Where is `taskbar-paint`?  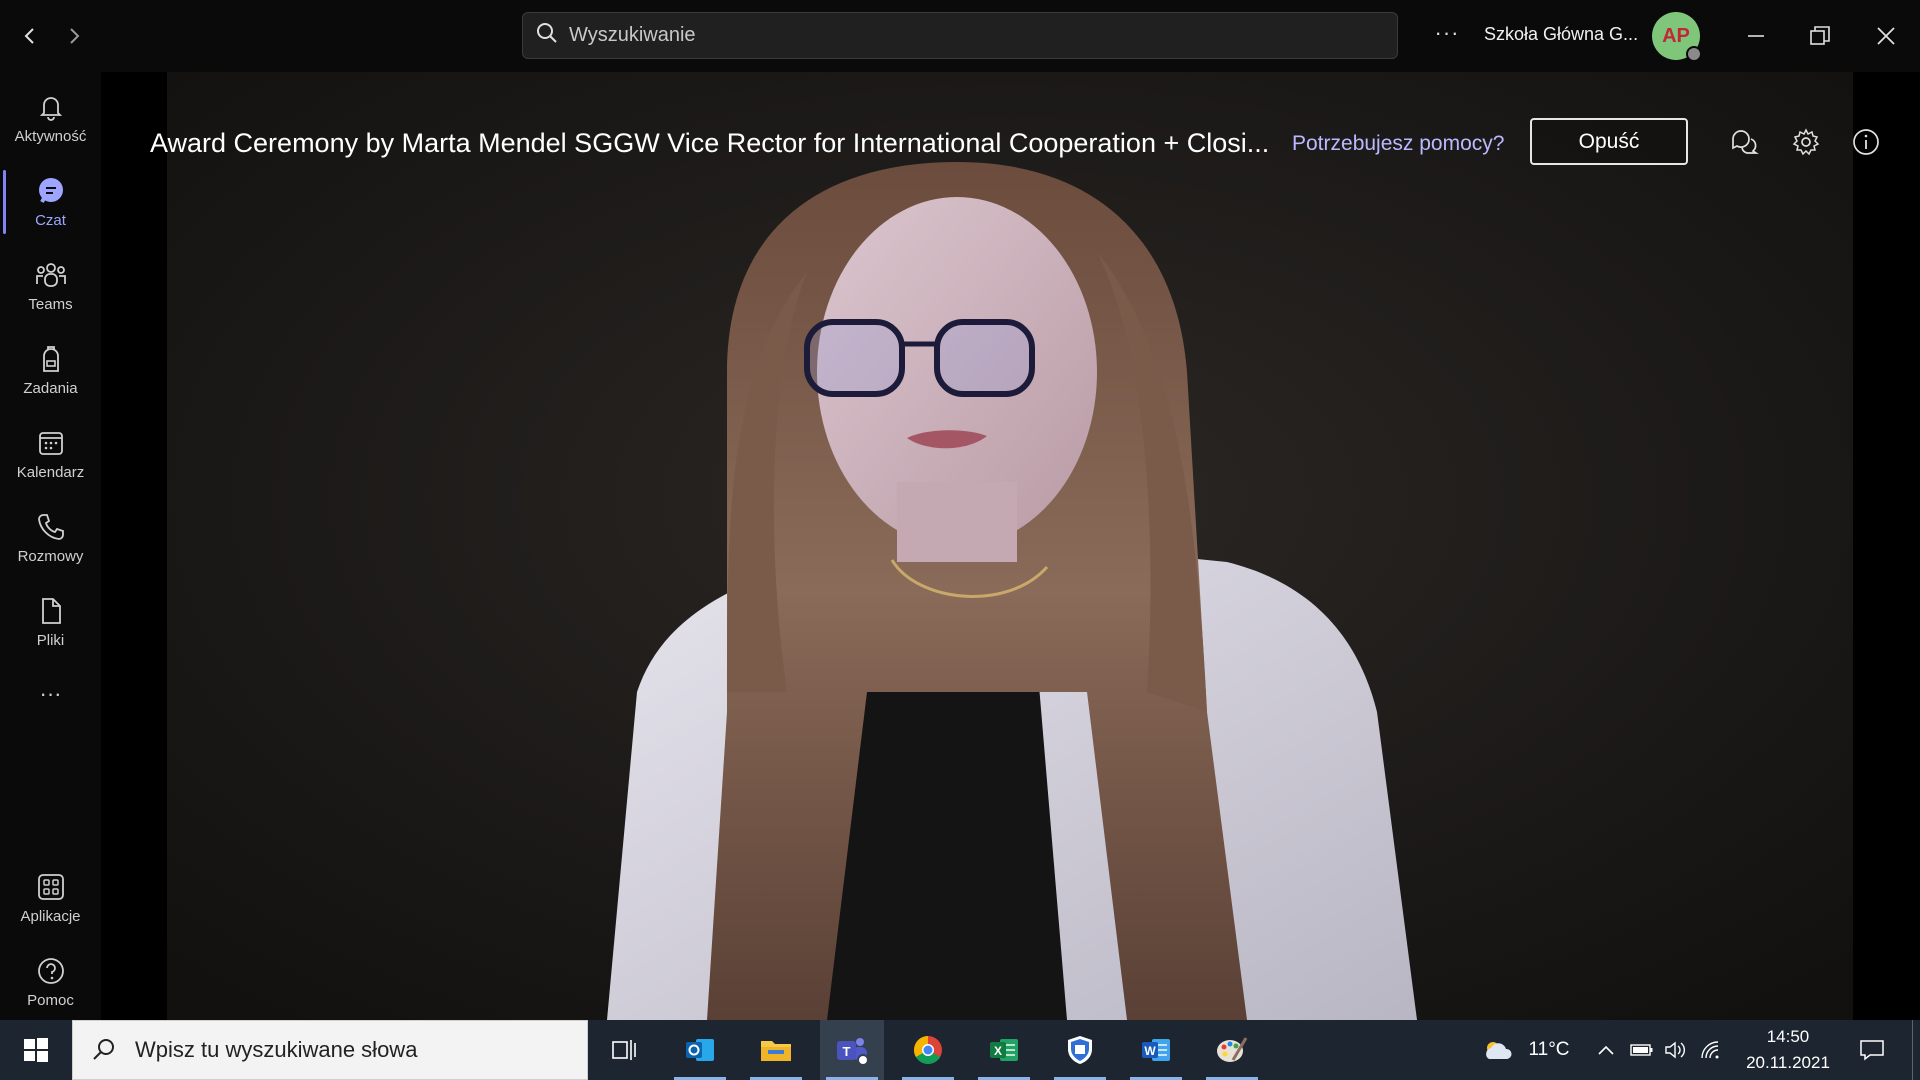 taskbar-paint is located at coordinates (1232, 1050).